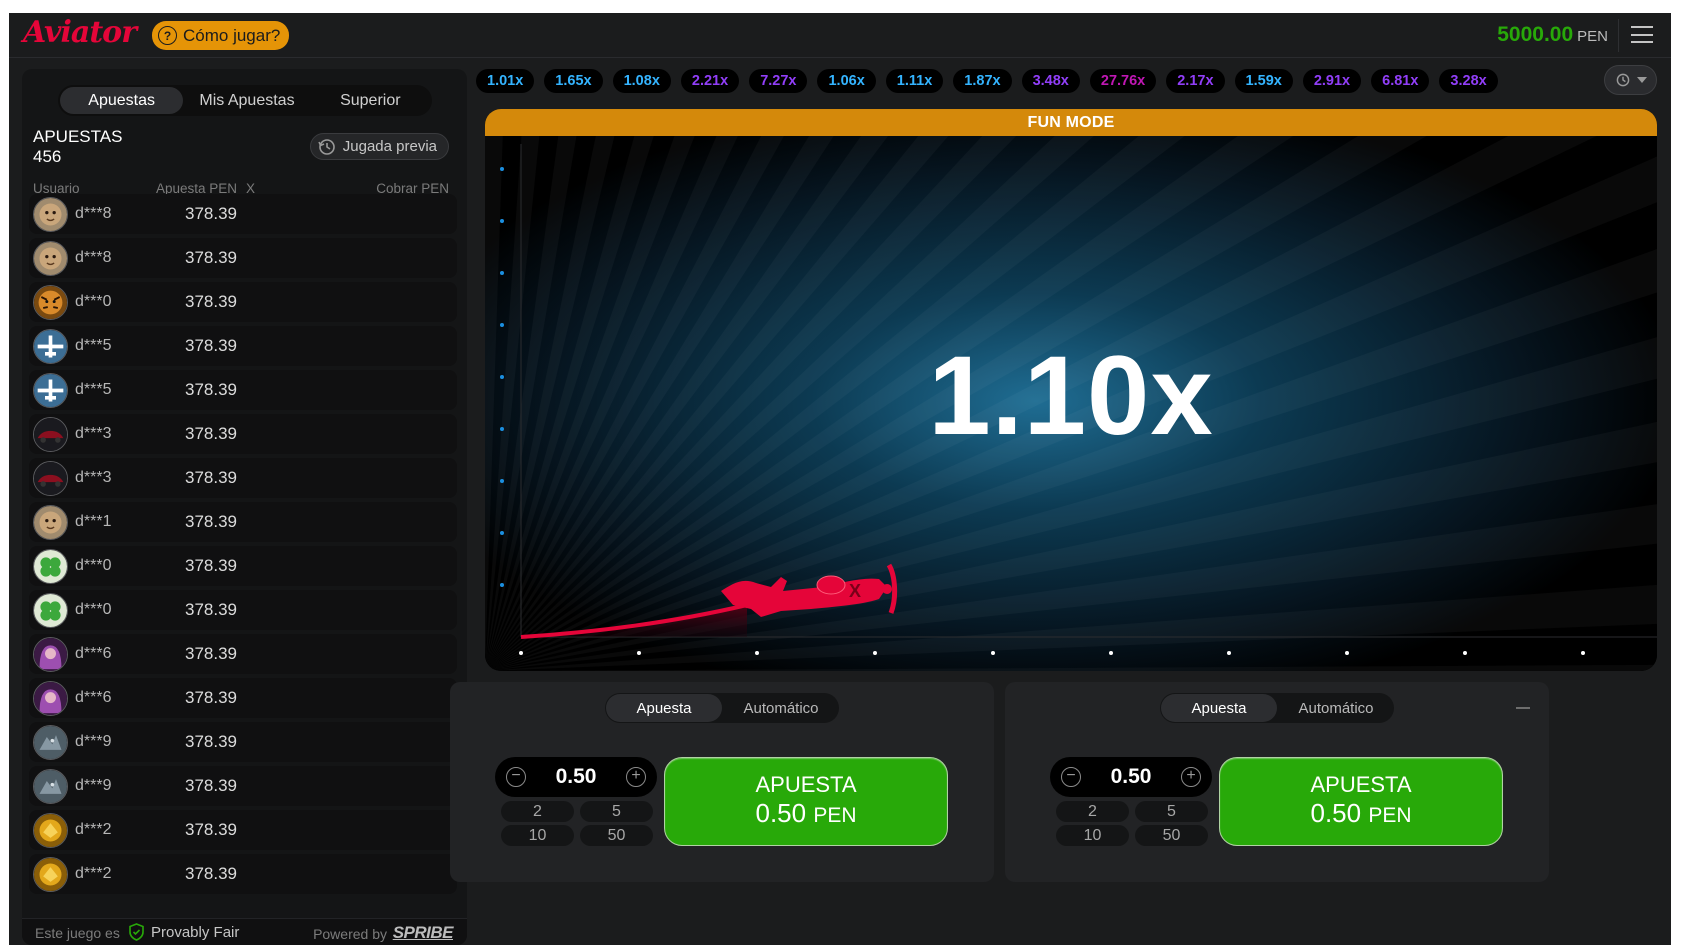  I want to click on history-multiplier: 1.65x, so click(573, 81).